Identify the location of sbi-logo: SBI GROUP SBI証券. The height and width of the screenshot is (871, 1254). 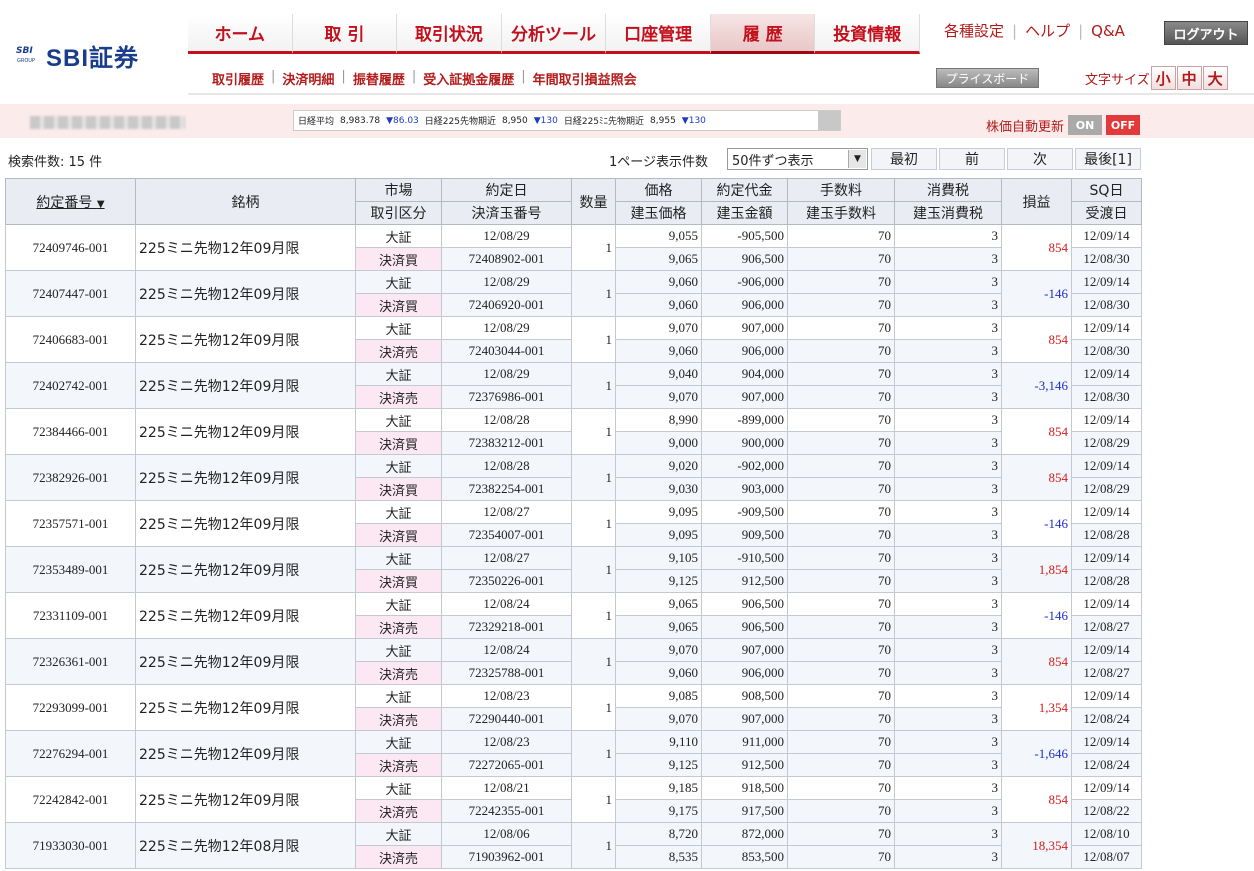
(76, 55).